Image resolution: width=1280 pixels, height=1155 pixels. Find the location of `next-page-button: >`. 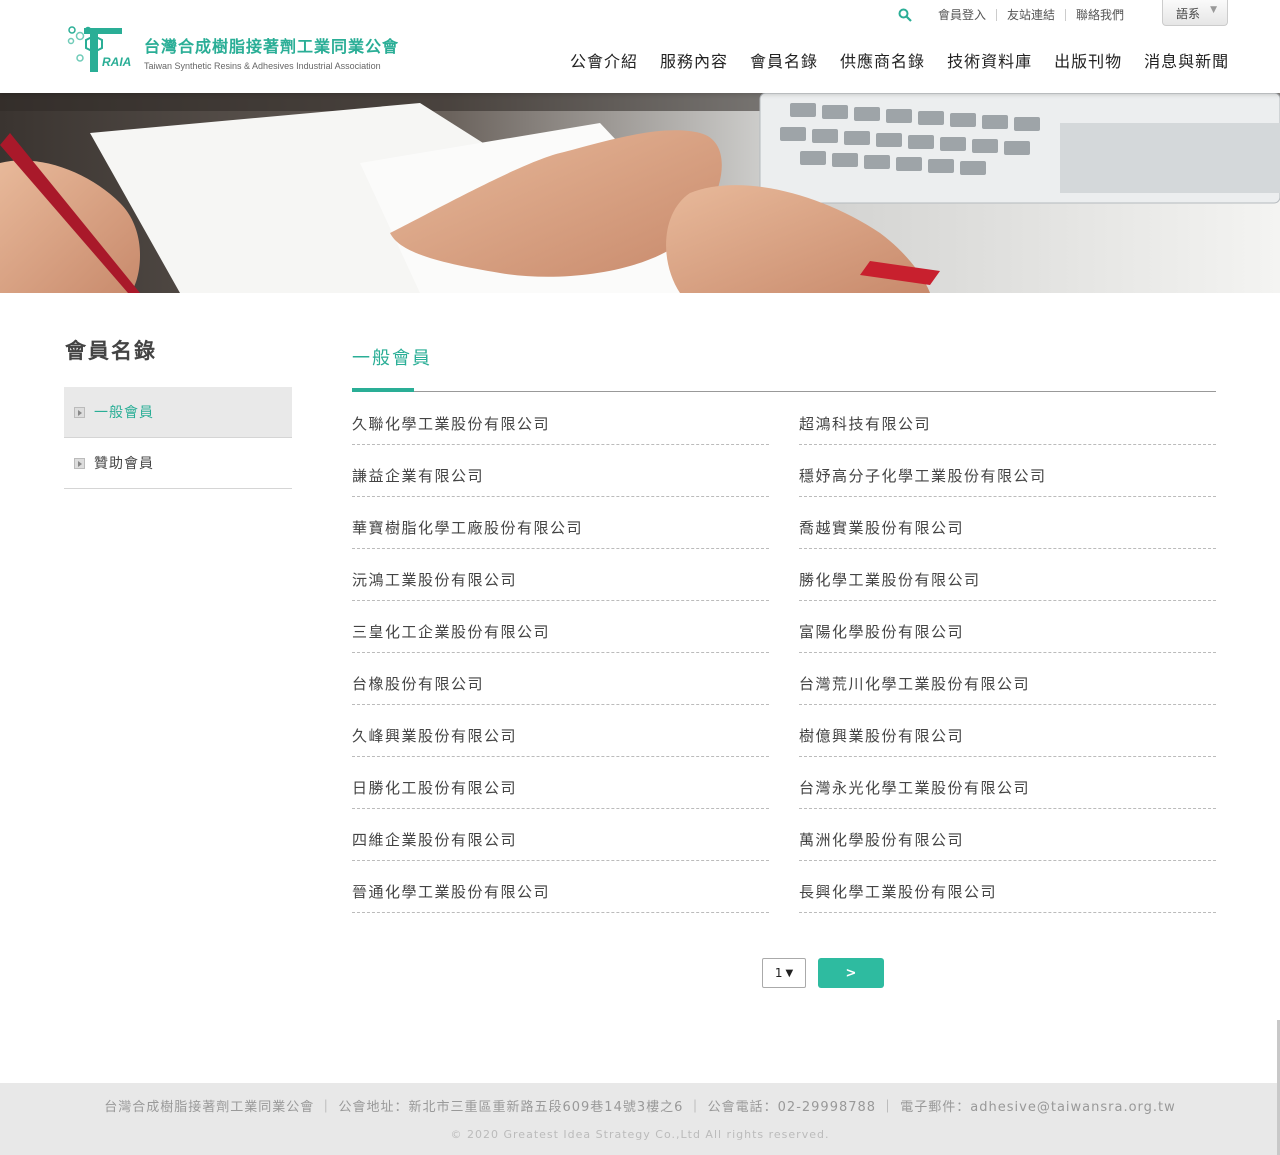

next-page-button: > is located at coordinates (851, 973).